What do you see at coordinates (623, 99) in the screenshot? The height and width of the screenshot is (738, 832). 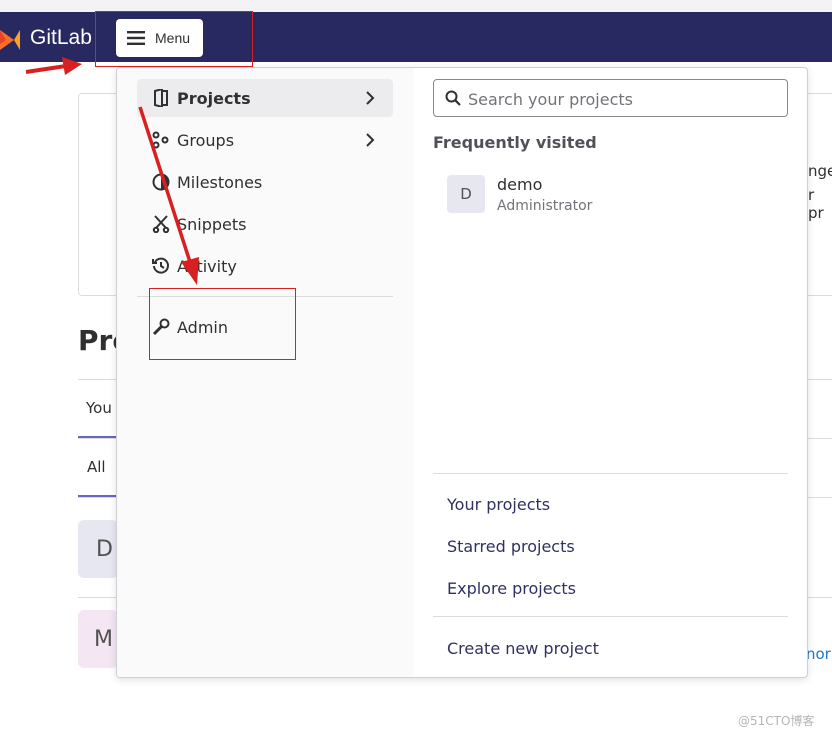 I see `search-input` at bounding box center [623, 99].